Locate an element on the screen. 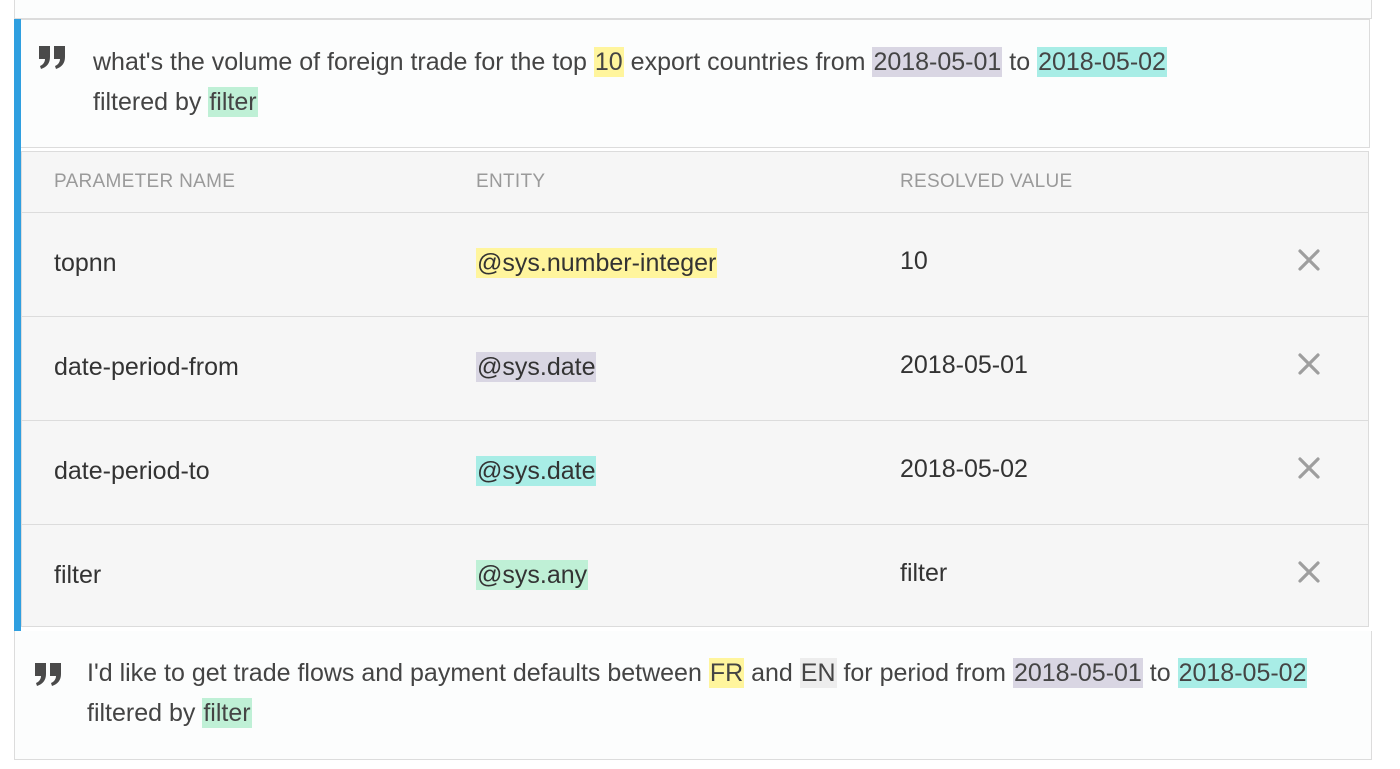  entity-label: @sys.number-integer is located at coordinates (597, 263).